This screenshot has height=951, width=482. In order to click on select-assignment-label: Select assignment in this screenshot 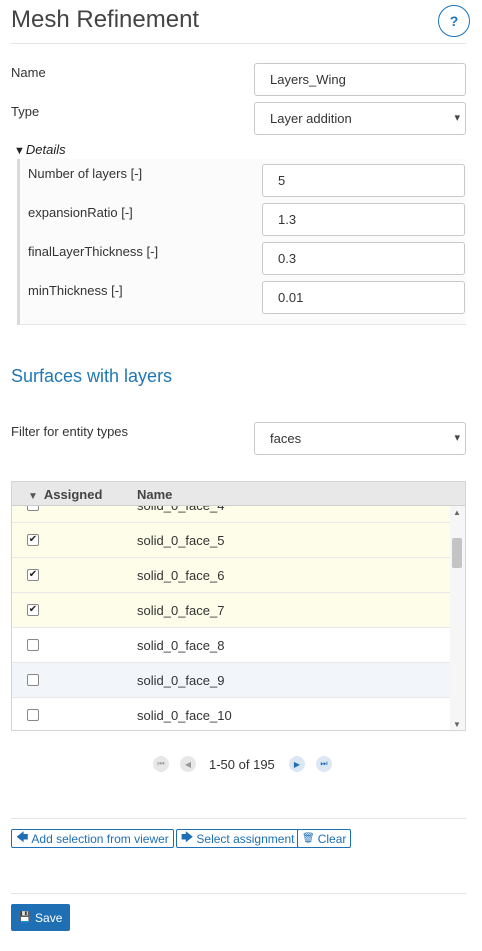, I will do `click(245, 838)`.